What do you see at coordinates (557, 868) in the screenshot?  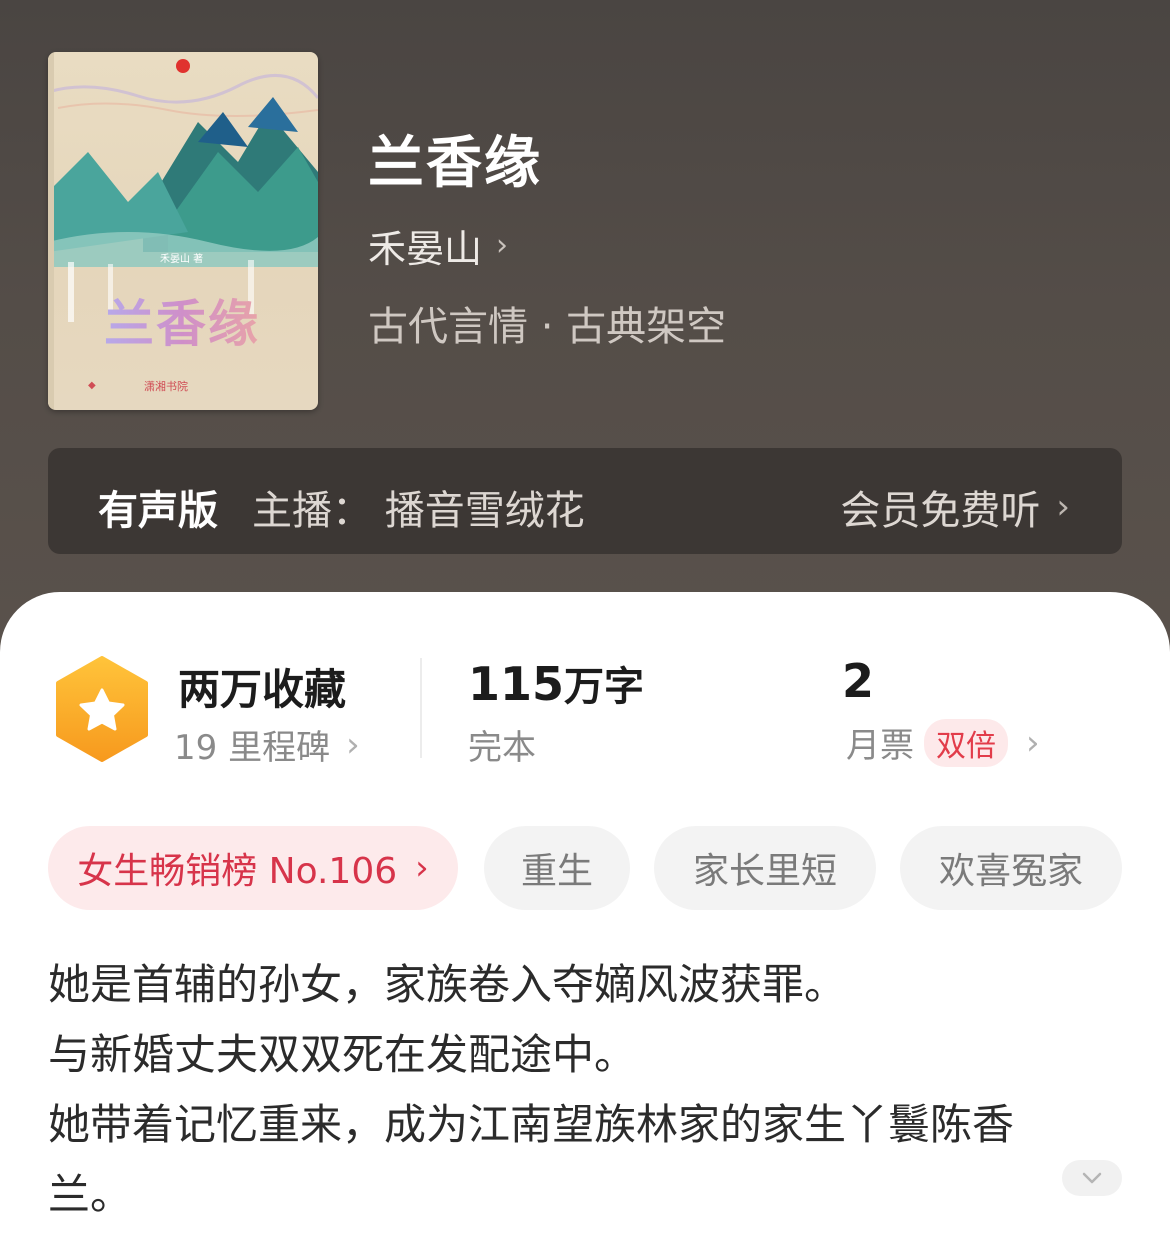 I see `tag-chip: 重生` at bounding box center [557, 868].